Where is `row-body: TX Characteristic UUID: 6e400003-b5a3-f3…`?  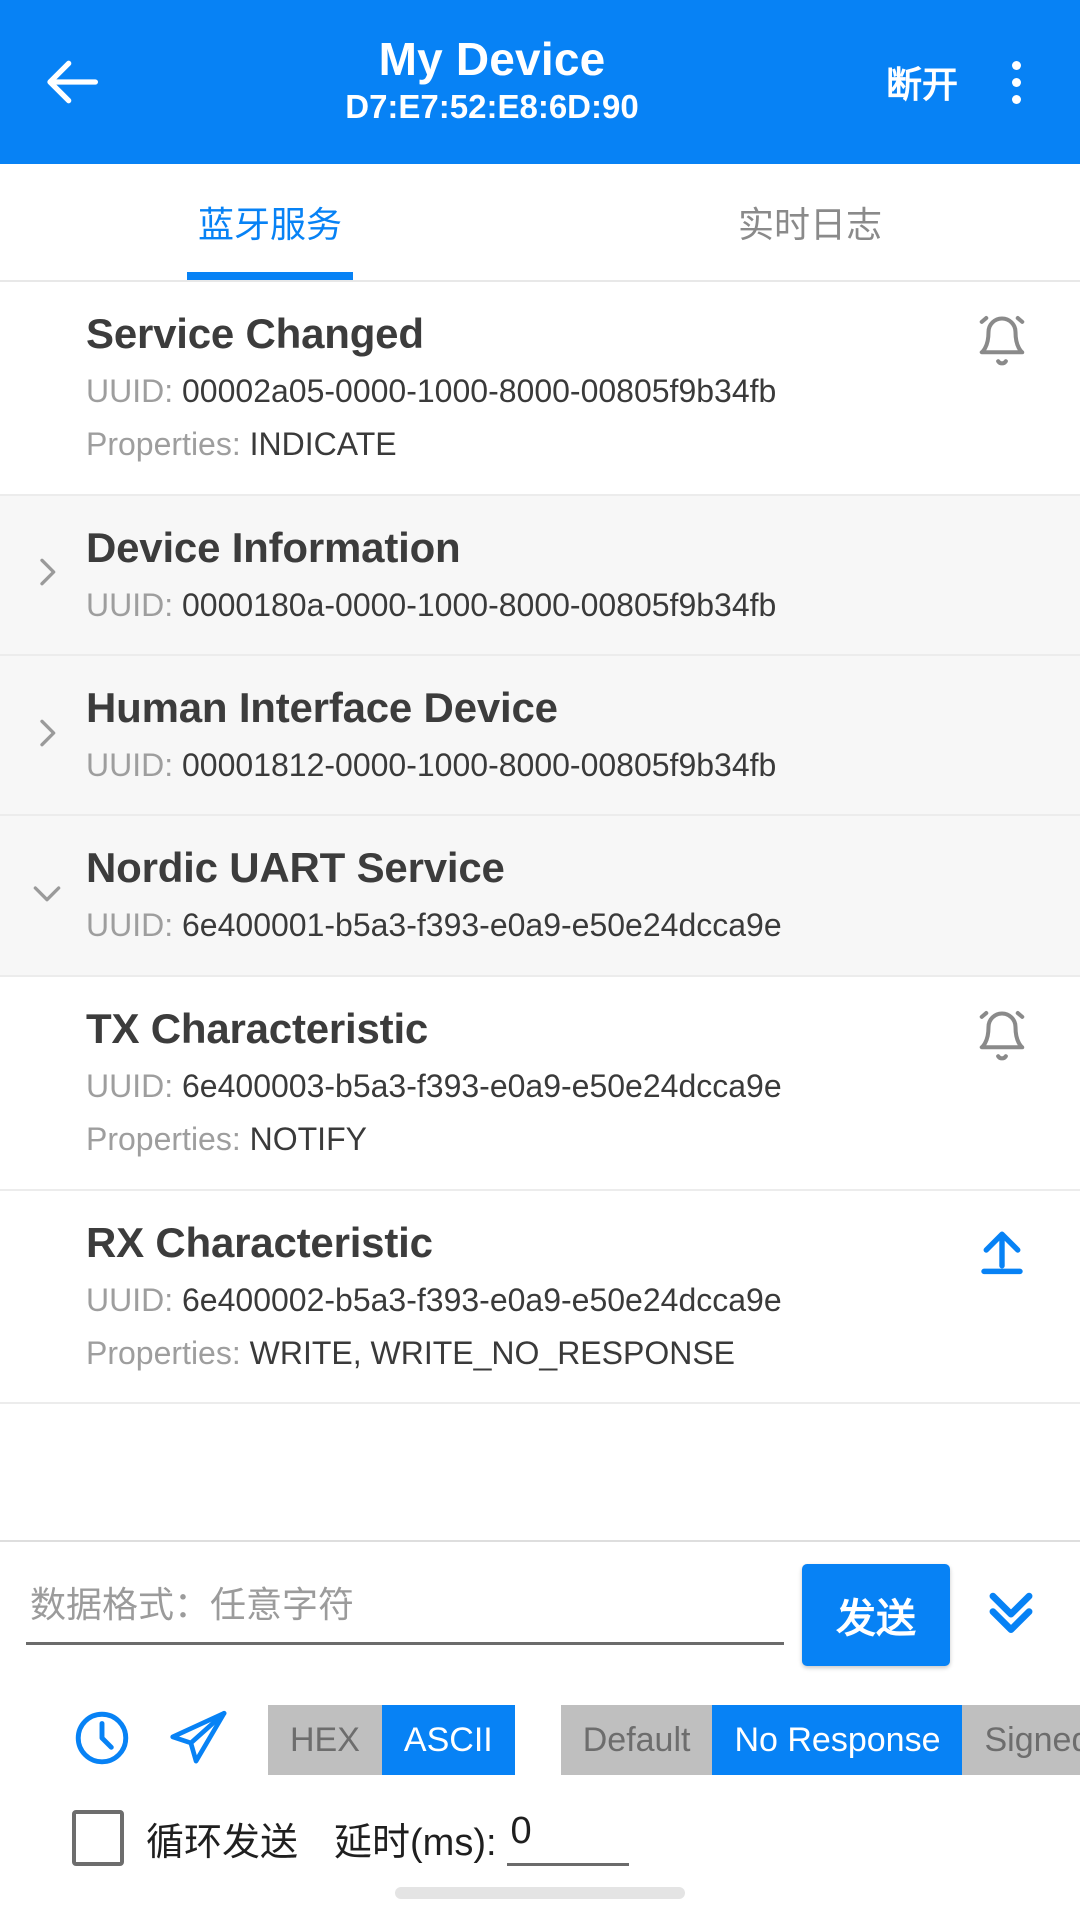
row-body: TX Characteristic UUID: 6e400003-b5a3-f3… is located at coordinates (519, 1083).